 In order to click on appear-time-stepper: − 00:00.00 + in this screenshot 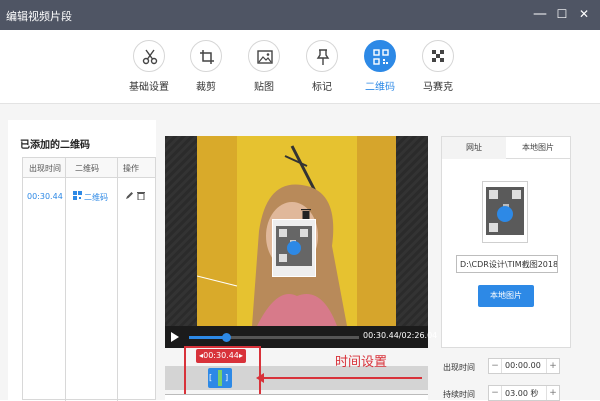, I will do `click(524, 366)`.